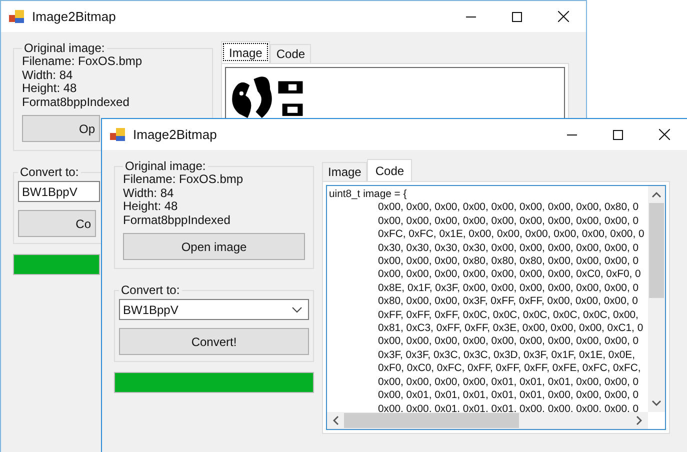  I want to click on code-line: 0x30, 0x30, 0x30, 0x30, 0x00, 0x00, 0x00, 0x00, 0x00, 0, so click(508, 249).